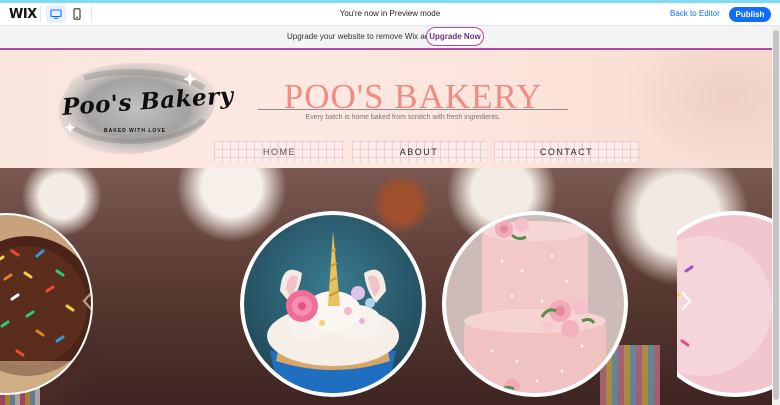 The width and height of the screenshot is (780, 405). What do you see at coordinates (419, 151) in the screenshot?
I see `nav-about: ABOUT` at bounding box center [419, 151].